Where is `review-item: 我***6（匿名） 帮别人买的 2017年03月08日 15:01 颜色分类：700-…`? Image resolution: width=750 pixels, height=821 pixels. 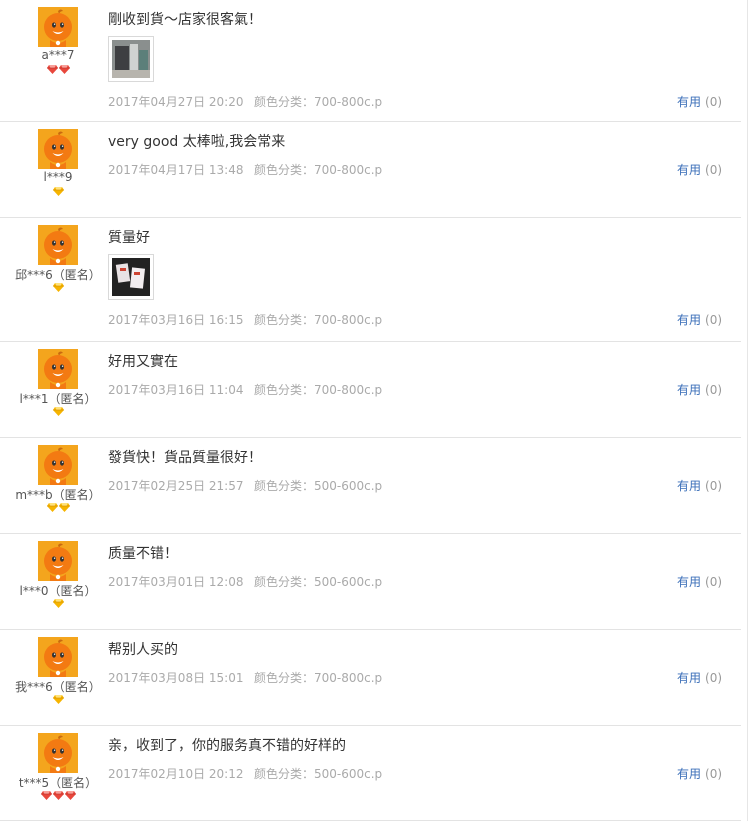
review-item: 我***6（匿名） 帮别人买的 2017年03月08日 15:01 颜色分类：700-… is located at coordinates (370, 678).